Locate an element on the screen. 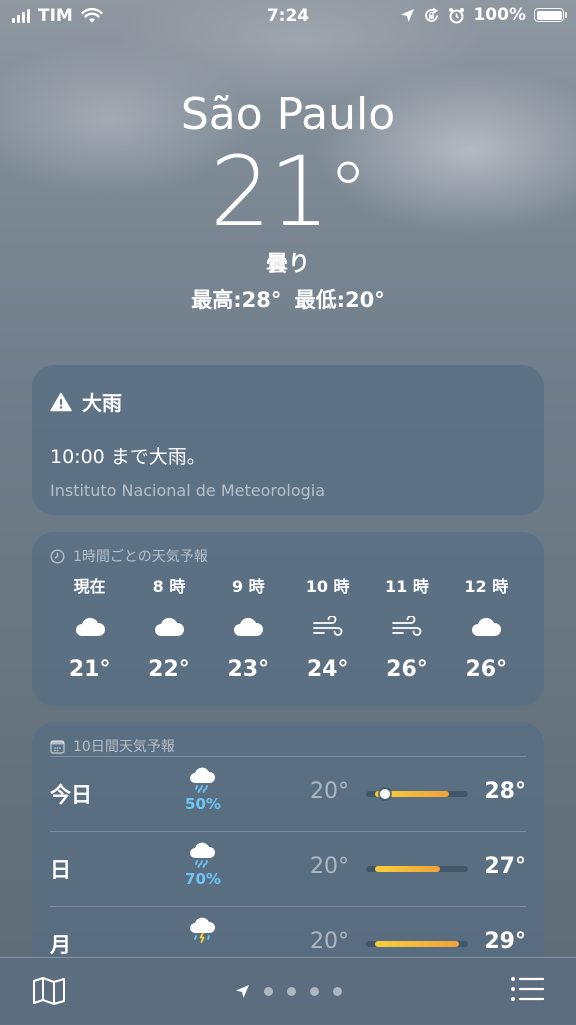 This screenshot has width=576, height=1025. hourly-item: 11 時 26° is located at coordinates (406, 630).